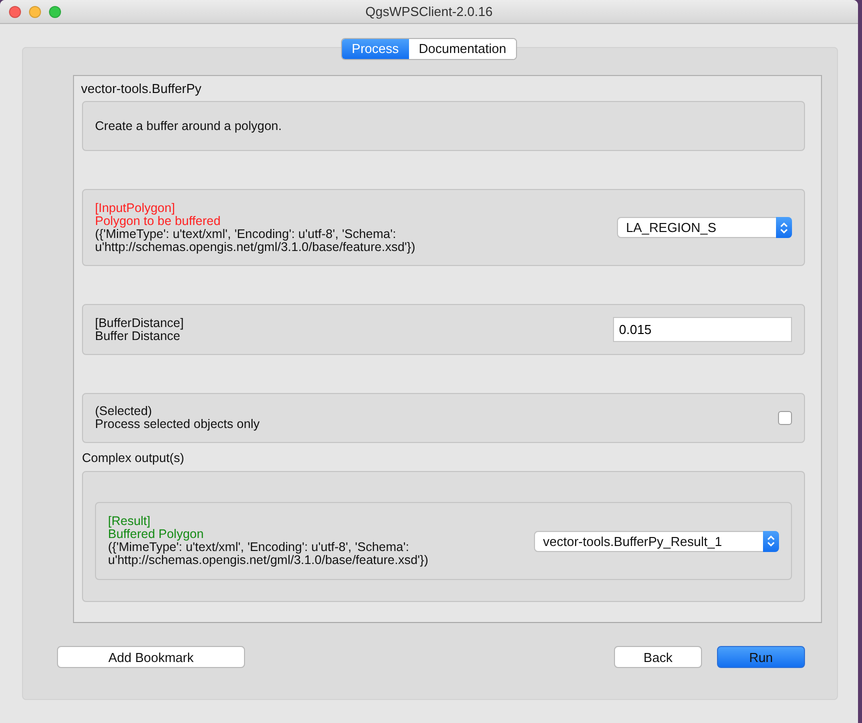  I want to click on parameter-formats: ({'MimeType': u'text/xml', 'Encoding': u'utf-8', 'Schema': u'http://schemas.opengis.net/gml/3.1.0/base/feature.xsd'}), so click(255, 241).